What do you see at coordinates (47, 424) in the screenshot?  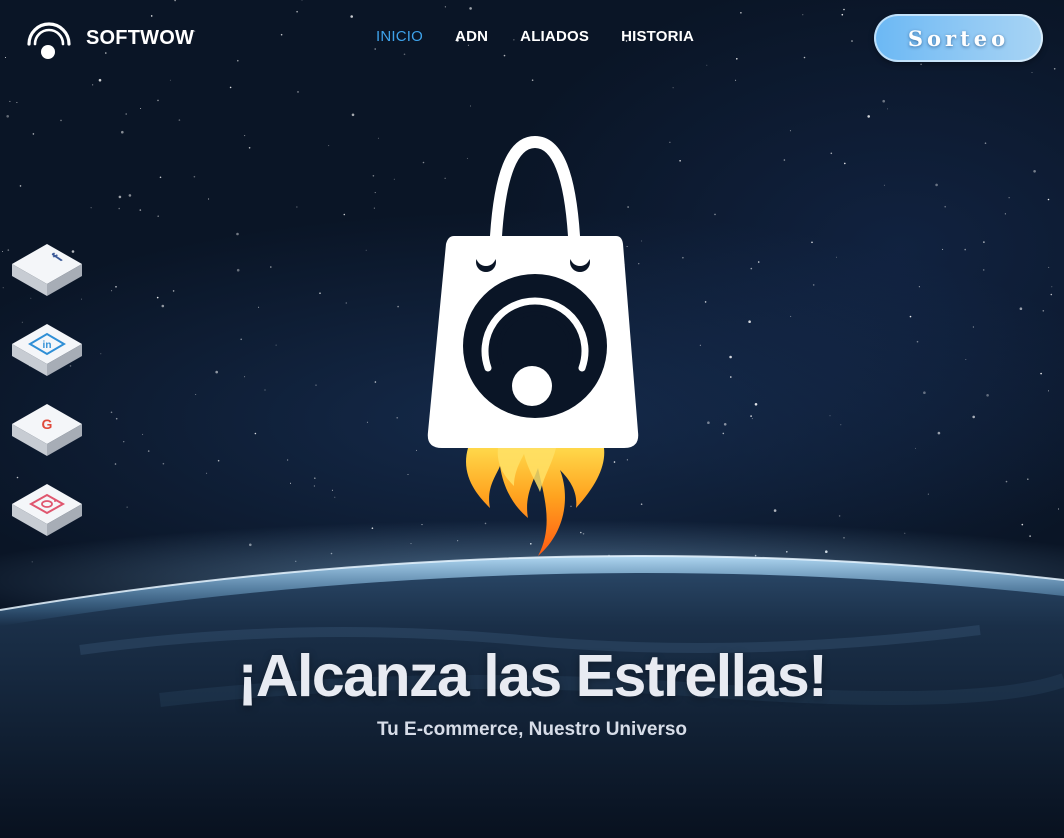 I see `svg-text: G` at bounding box center [47, 424].